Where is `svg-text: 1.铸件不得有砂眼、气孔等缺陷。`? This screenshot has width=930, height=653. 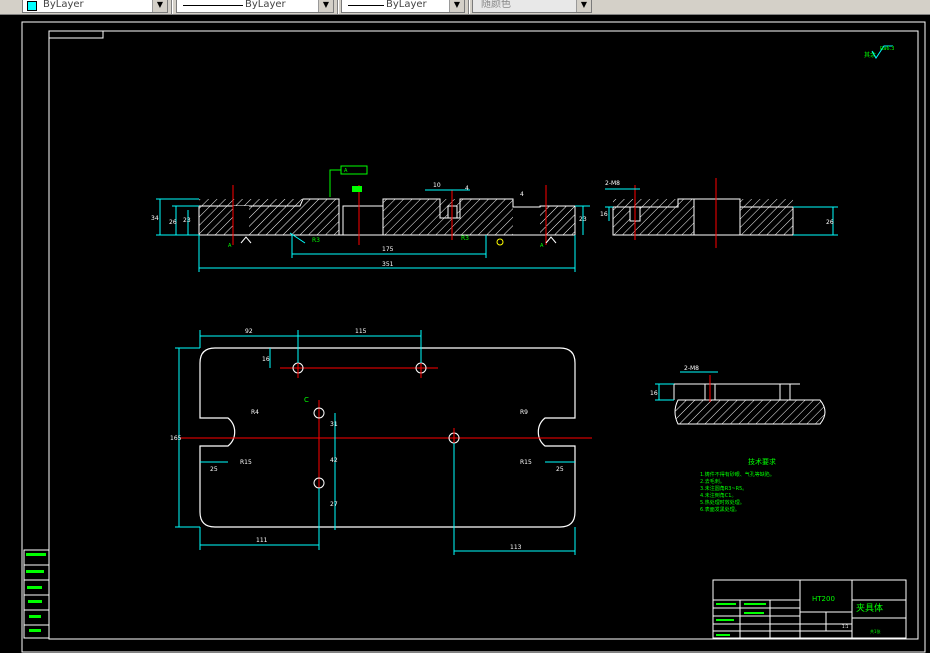
svg-text: 1.铸件不得有砂眼、气孔等缺陷。 is located at coordinates (737, 474).